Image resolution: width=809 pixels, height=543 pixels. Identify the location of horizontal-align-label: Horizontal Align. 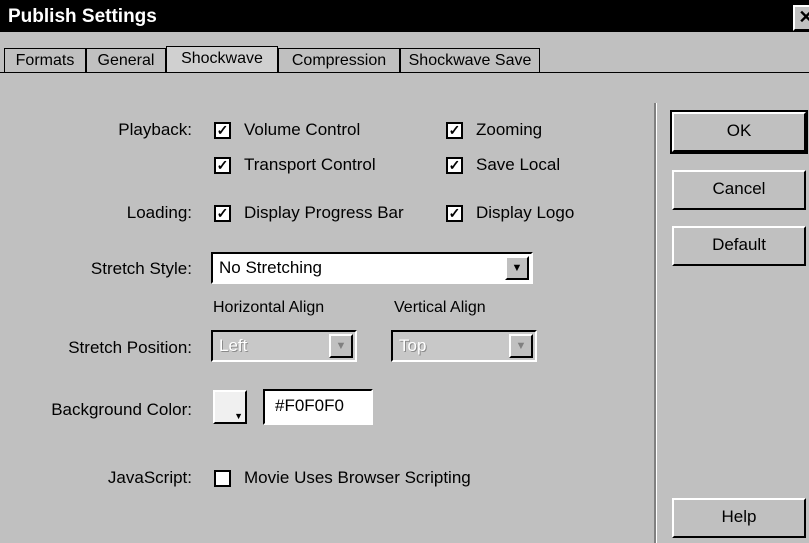
(269, 307).